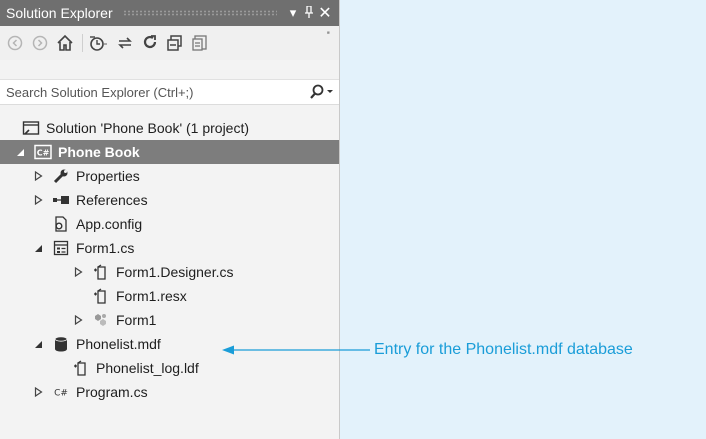 Image resolution: width=706 pixels, height=439 pixels. Describe the element at coordinates (503, 349) in the screenshot. I see `callout-label: Entry for the Phonelist.mdf database` at that location.